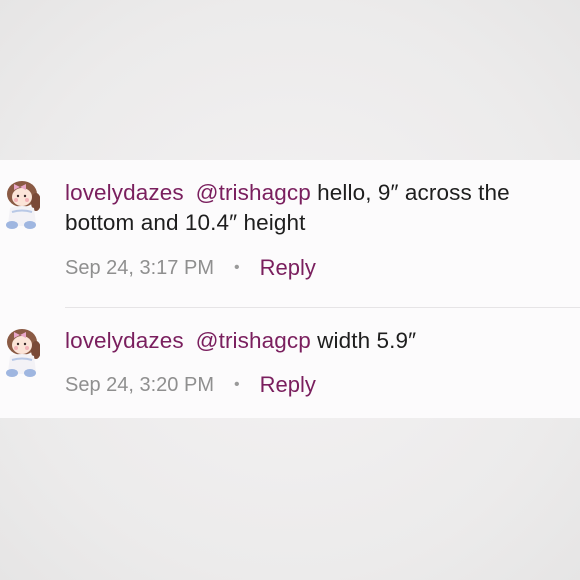 The width and height of the screenshot is (580, 580). I want to click on comment-meta: Sep 24, 3:20 PM • Reply, so click(317, 385).